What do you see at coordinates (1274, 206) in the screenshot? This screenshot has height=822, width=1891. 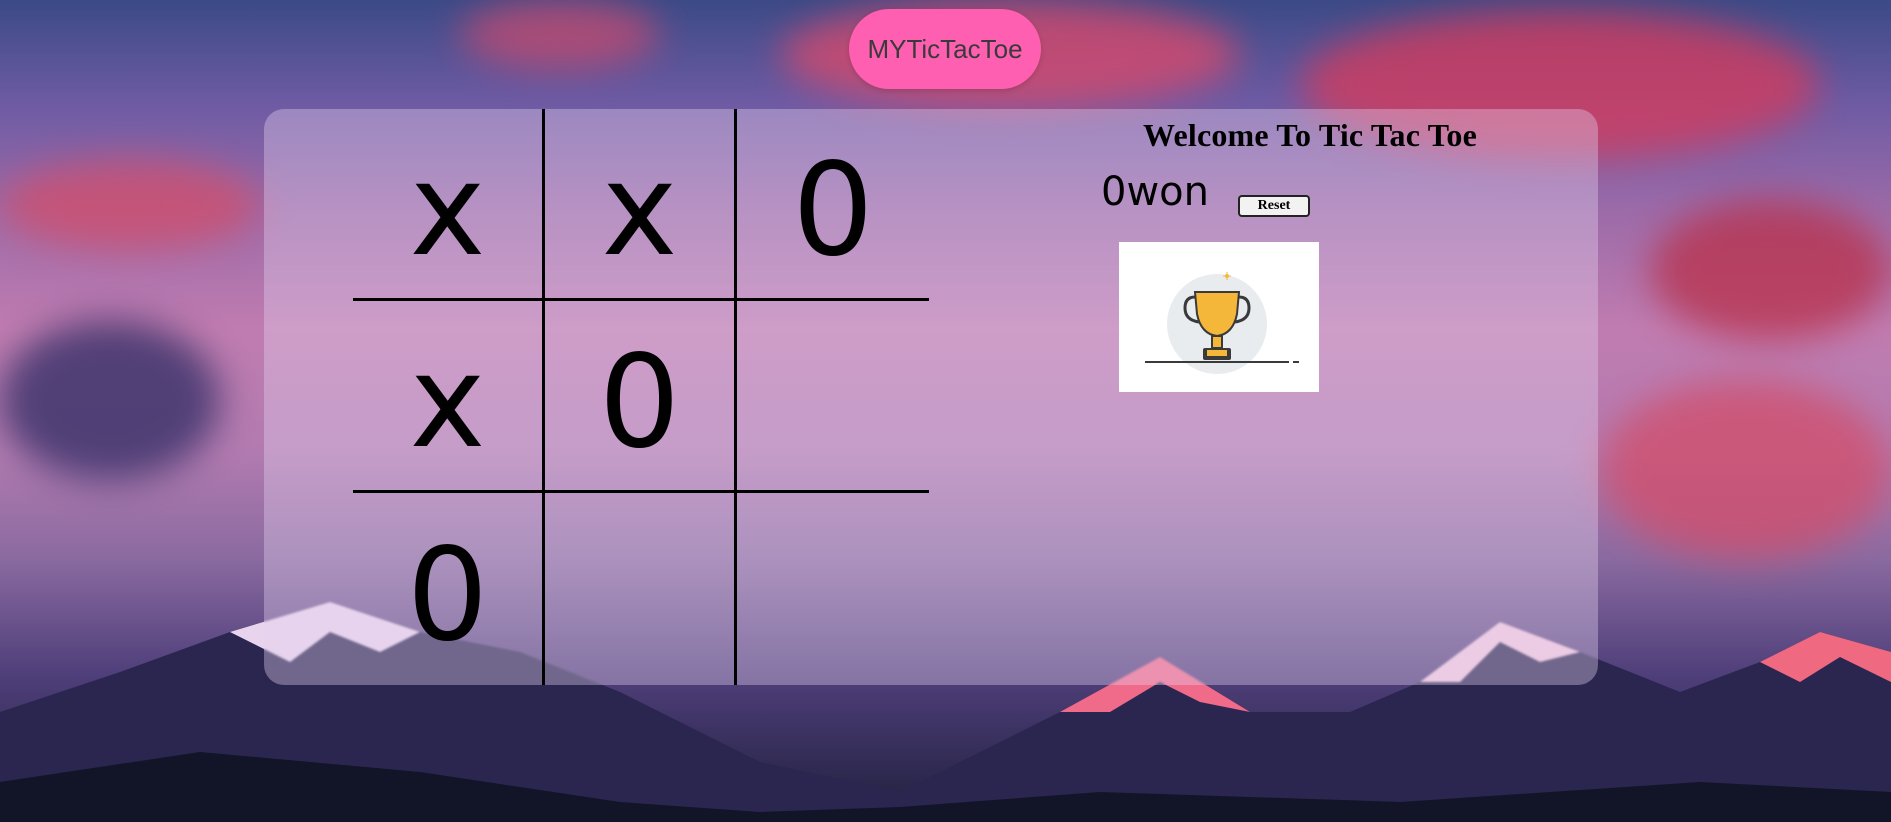 I see `reset-button: Reset` at bounding box center [1274, 206].